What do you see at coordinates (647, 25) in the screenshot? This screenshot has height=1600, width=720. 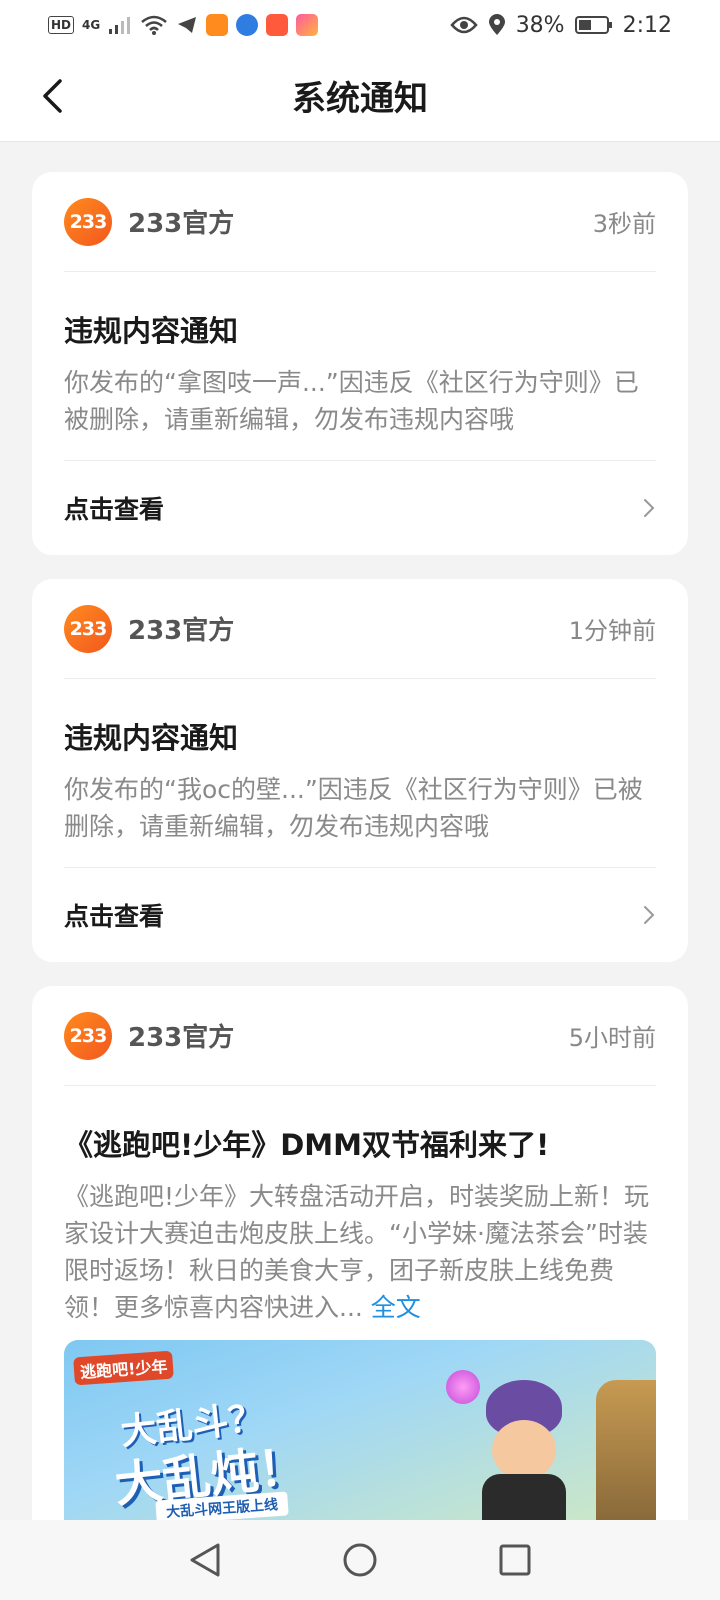 I see `clock-time: 2:12` at bounding box center [647, 25].